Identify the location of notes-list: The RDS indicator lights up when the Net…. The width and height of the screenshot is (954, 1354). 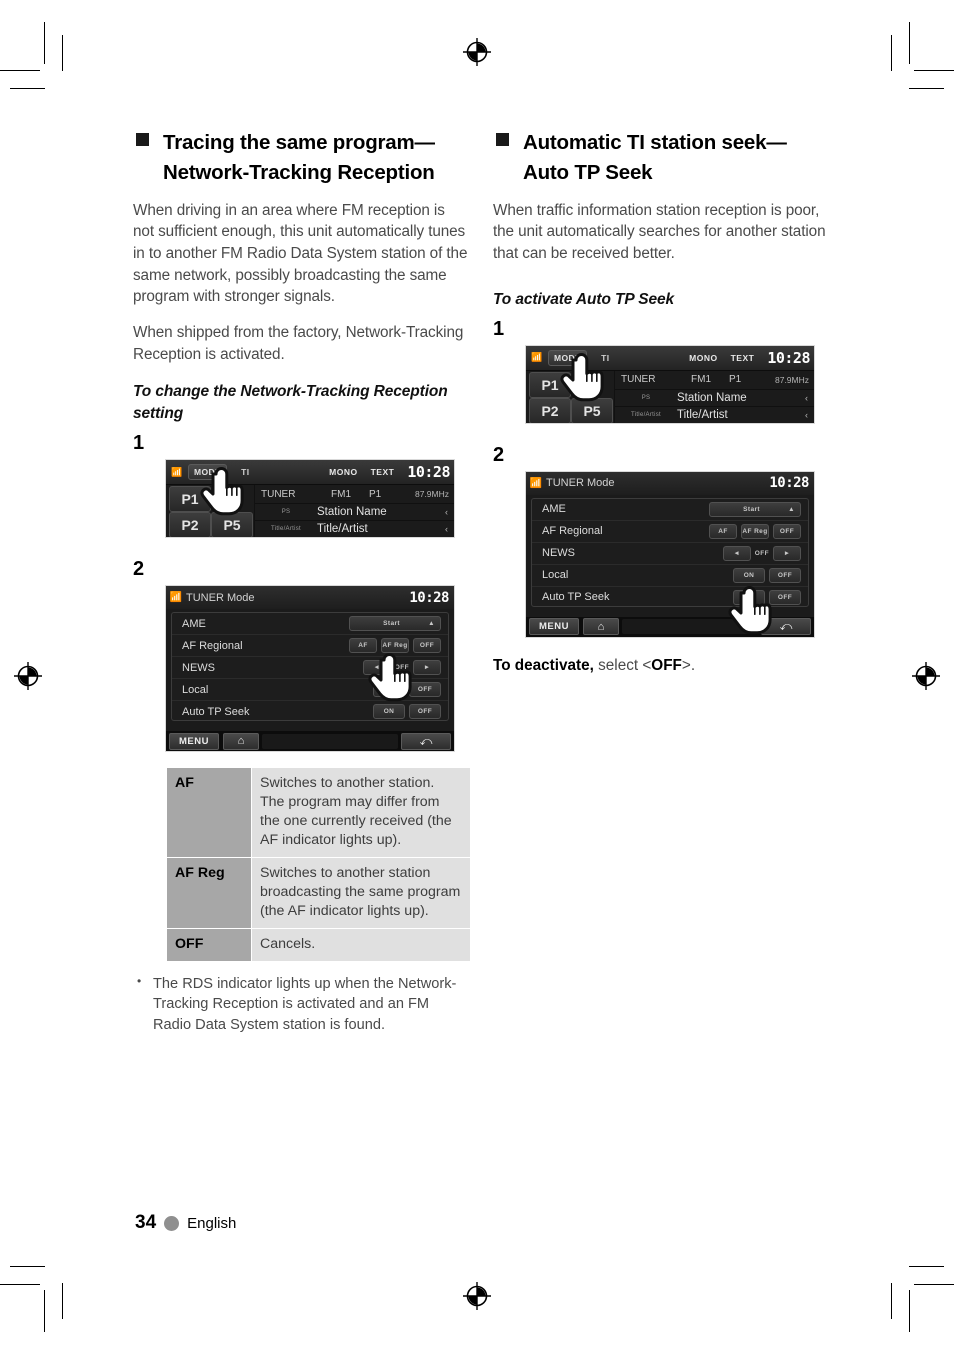
(300, 1004).